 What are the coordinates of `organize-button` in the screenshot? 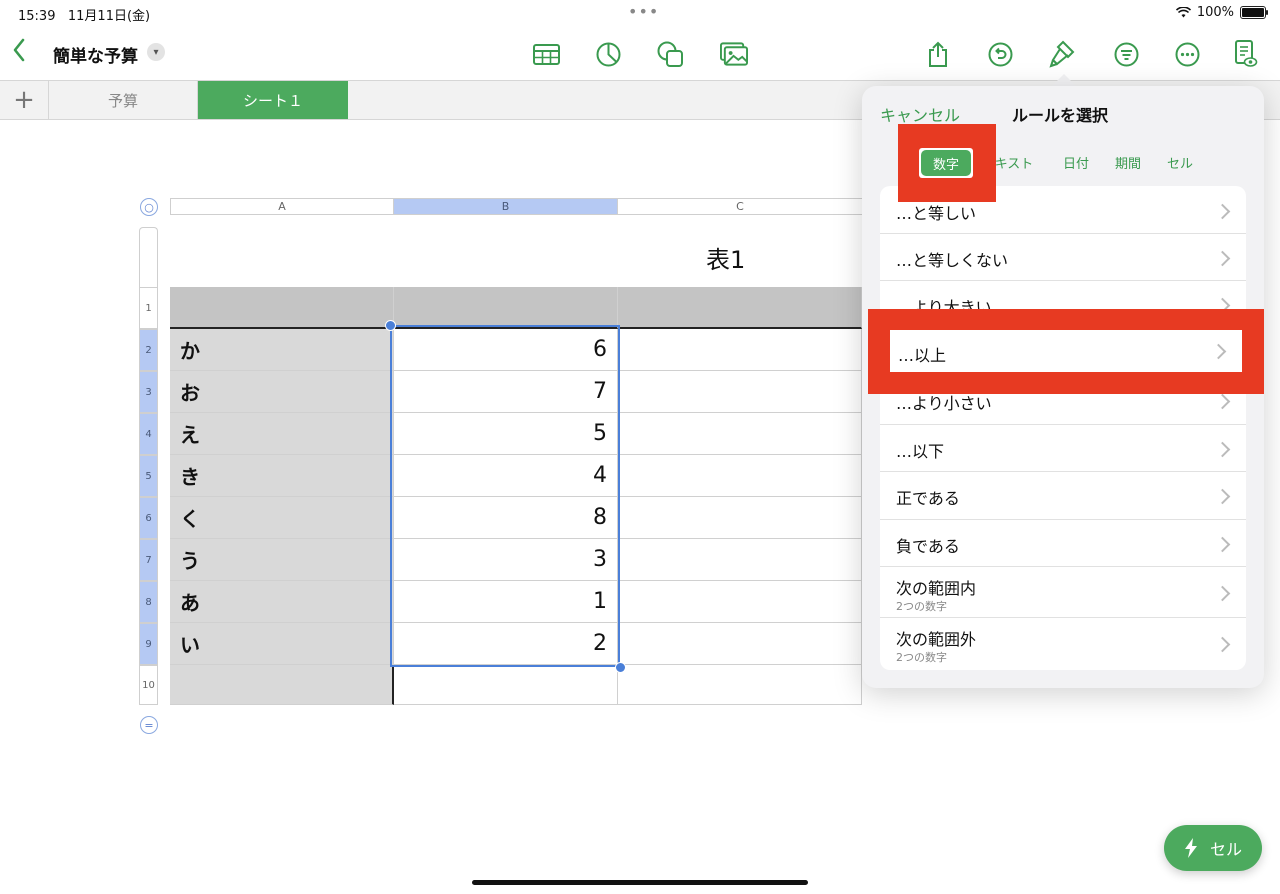 It's located at (1126, 54).